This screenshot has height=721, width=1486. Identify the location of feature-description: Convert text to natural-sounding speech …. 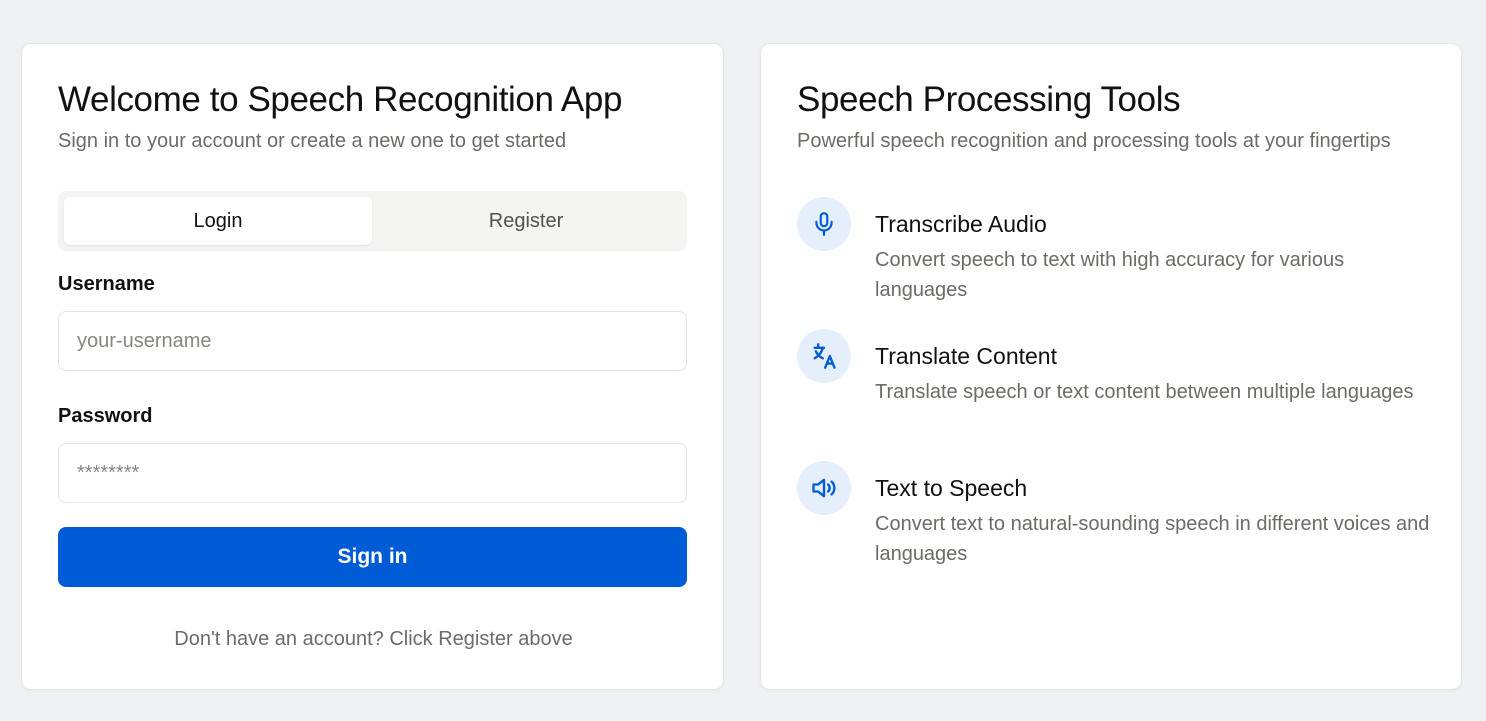
(1152, 539).